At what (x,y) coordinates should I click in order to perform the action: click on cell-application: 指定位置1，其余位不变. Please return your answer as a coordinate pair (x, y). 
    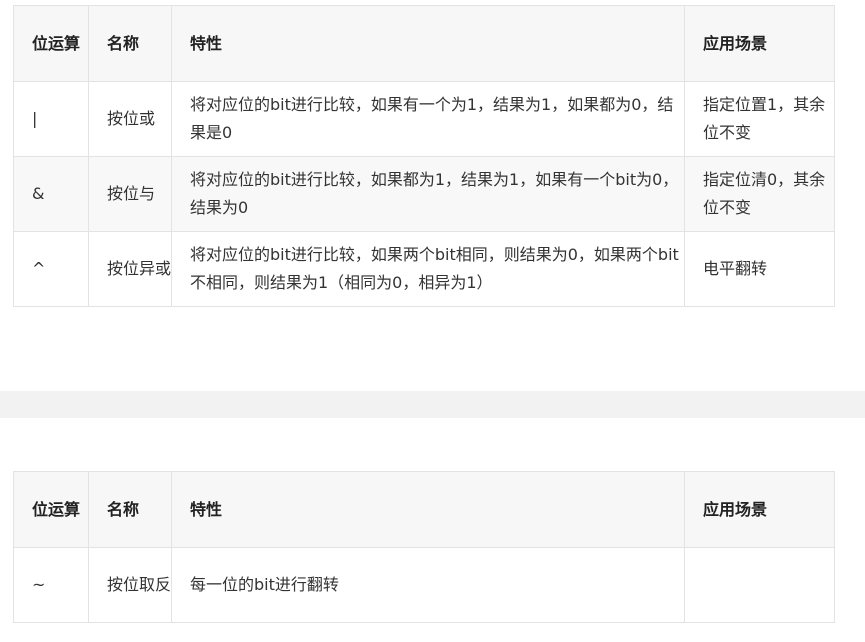
    Looking at the image, I should click on (759, 119).